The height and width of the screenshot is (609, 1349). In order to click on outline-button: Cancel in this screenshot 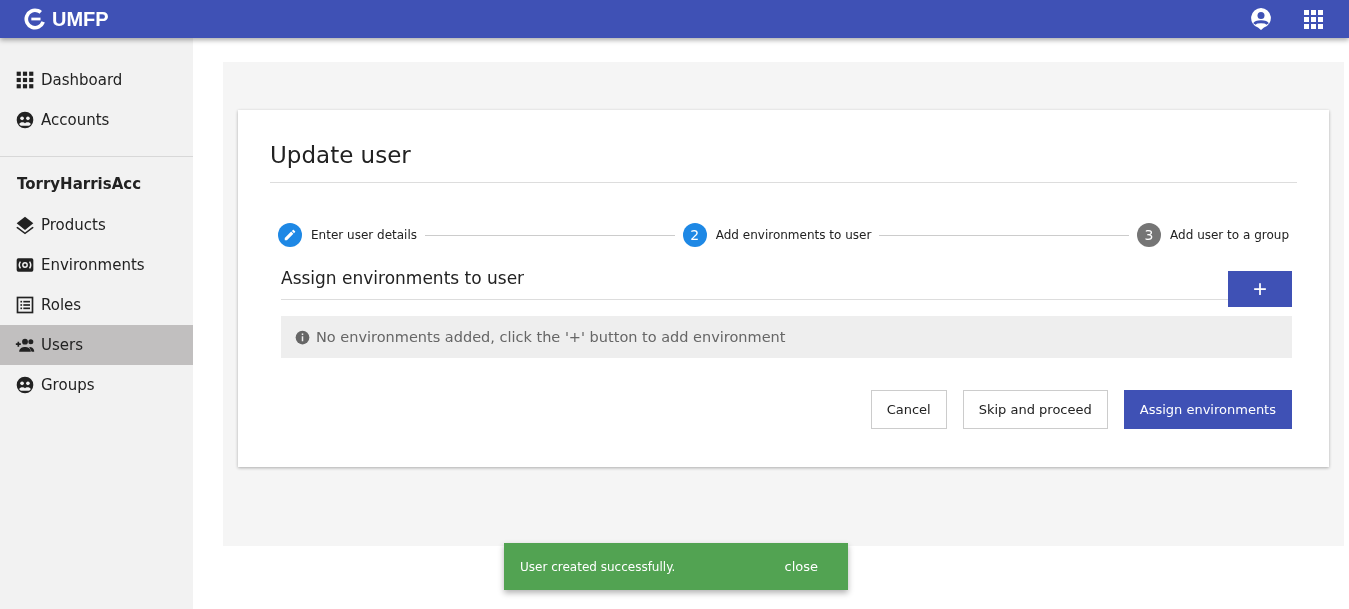, I will do `click(908, 409)`.